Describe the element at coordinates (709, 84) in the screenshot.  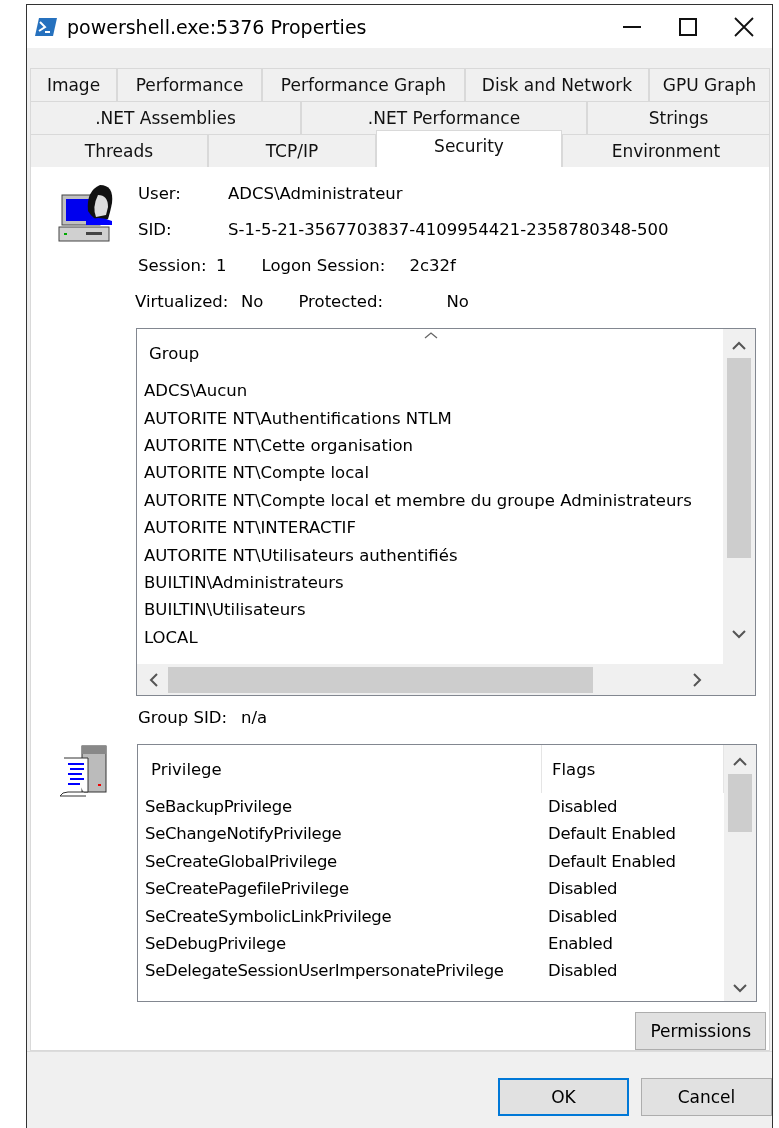
I see `tab: GPU Graph` at that location.